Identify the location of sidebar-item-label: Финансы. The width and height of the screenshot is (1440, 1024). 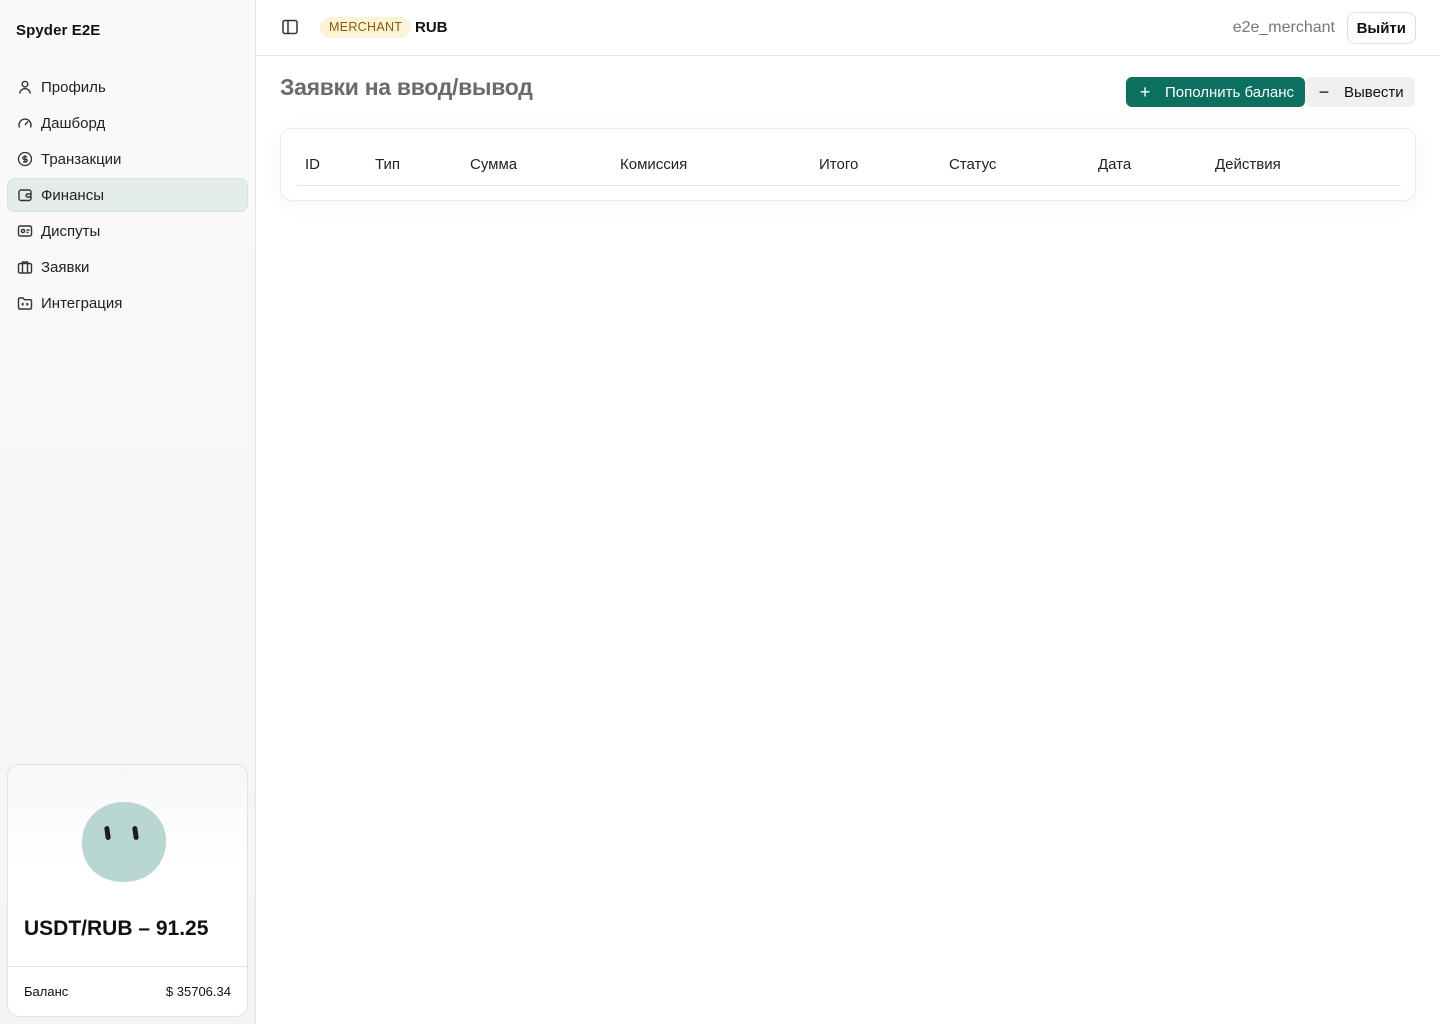
(72, 195).